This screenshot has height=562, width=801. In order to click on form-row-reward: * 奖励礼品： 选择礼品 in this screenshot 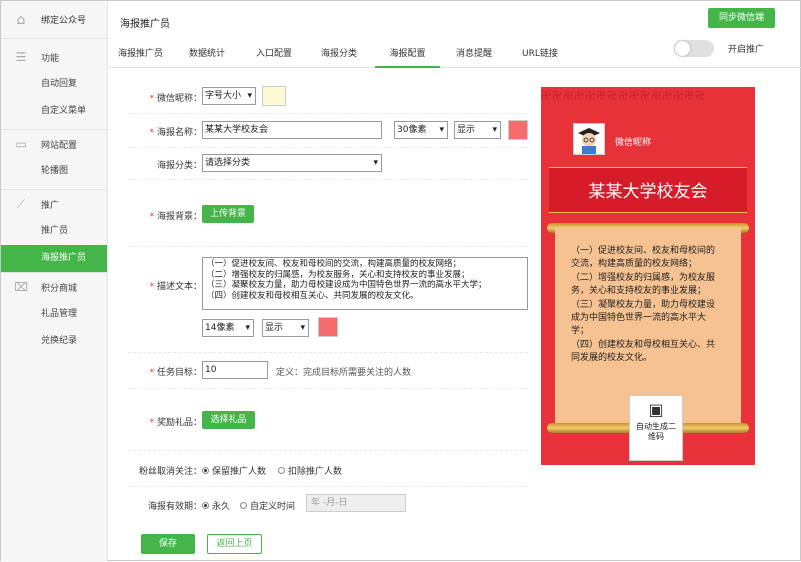, I will do `click(328, 420)`.